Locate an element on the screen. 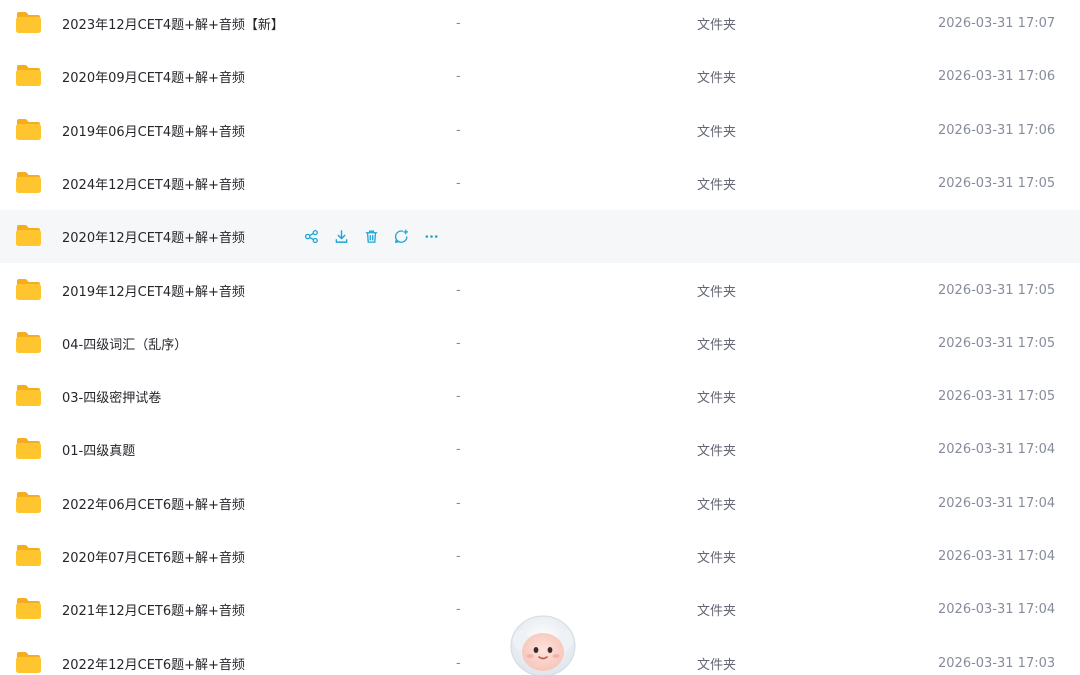 The image size is (1080, 675). file-name: 2022年06月CET6题+解+音频 is located at coordinates (153, 503).